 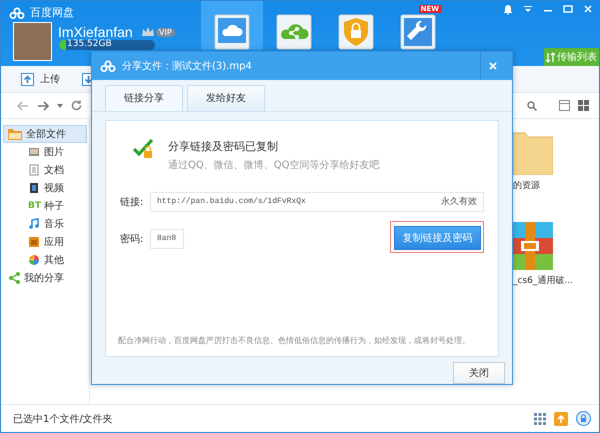 What do you see at coordinates (528, 9) in the screenshot?
I see `dropdown-icon` at bounding box center [528, 9].